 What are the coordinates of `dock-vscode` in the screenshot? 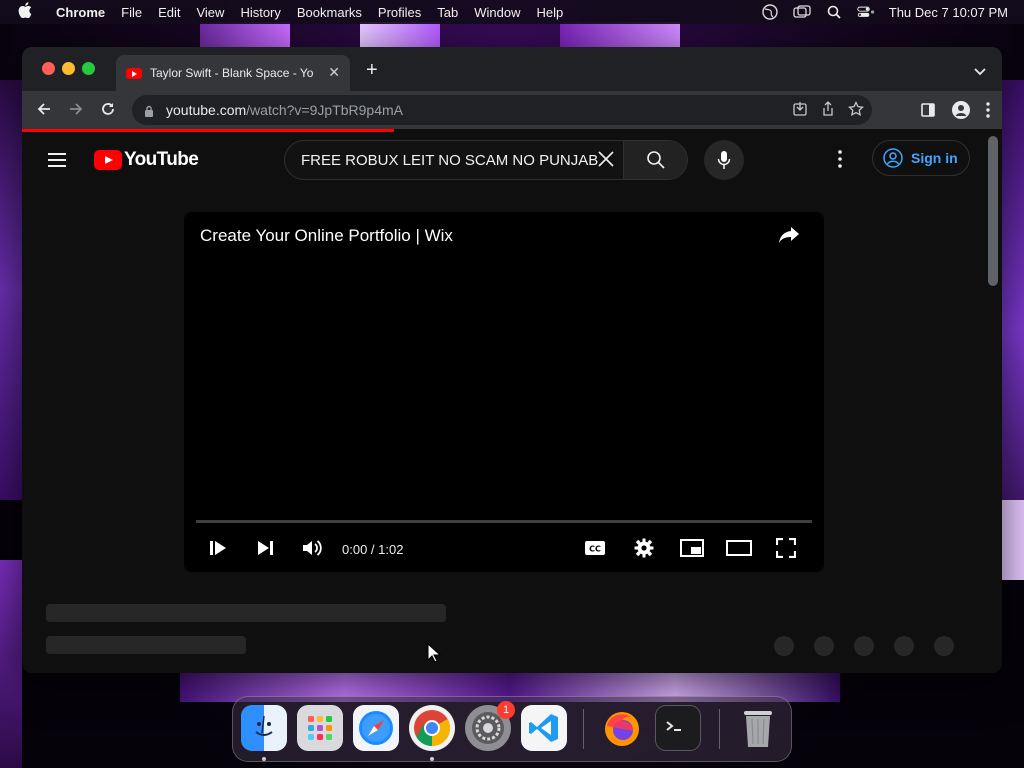 It's located at (544, 728).